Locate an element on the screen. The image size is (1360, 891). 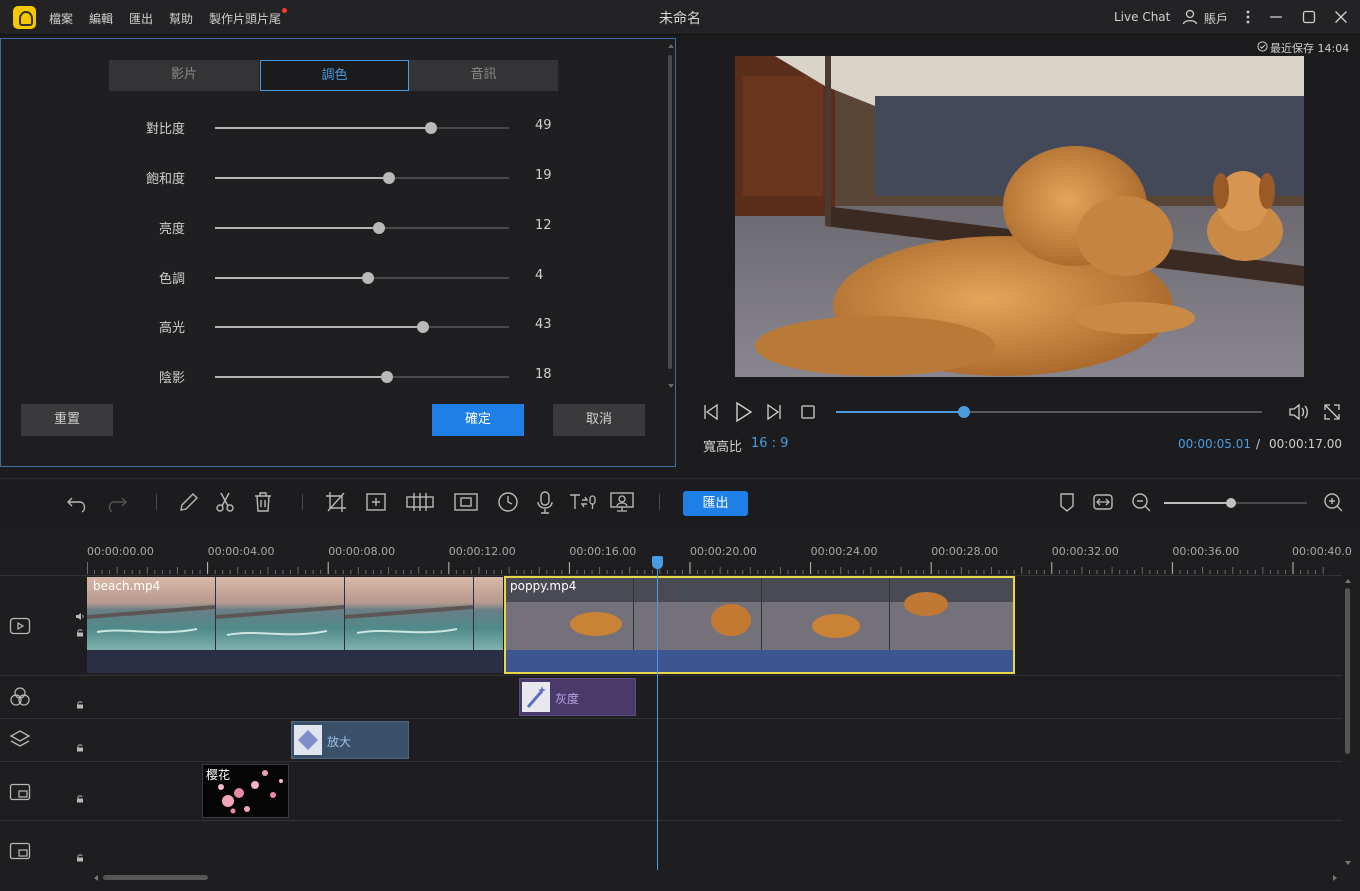
zoom-out-icon is located at coordinates (1141, 502).